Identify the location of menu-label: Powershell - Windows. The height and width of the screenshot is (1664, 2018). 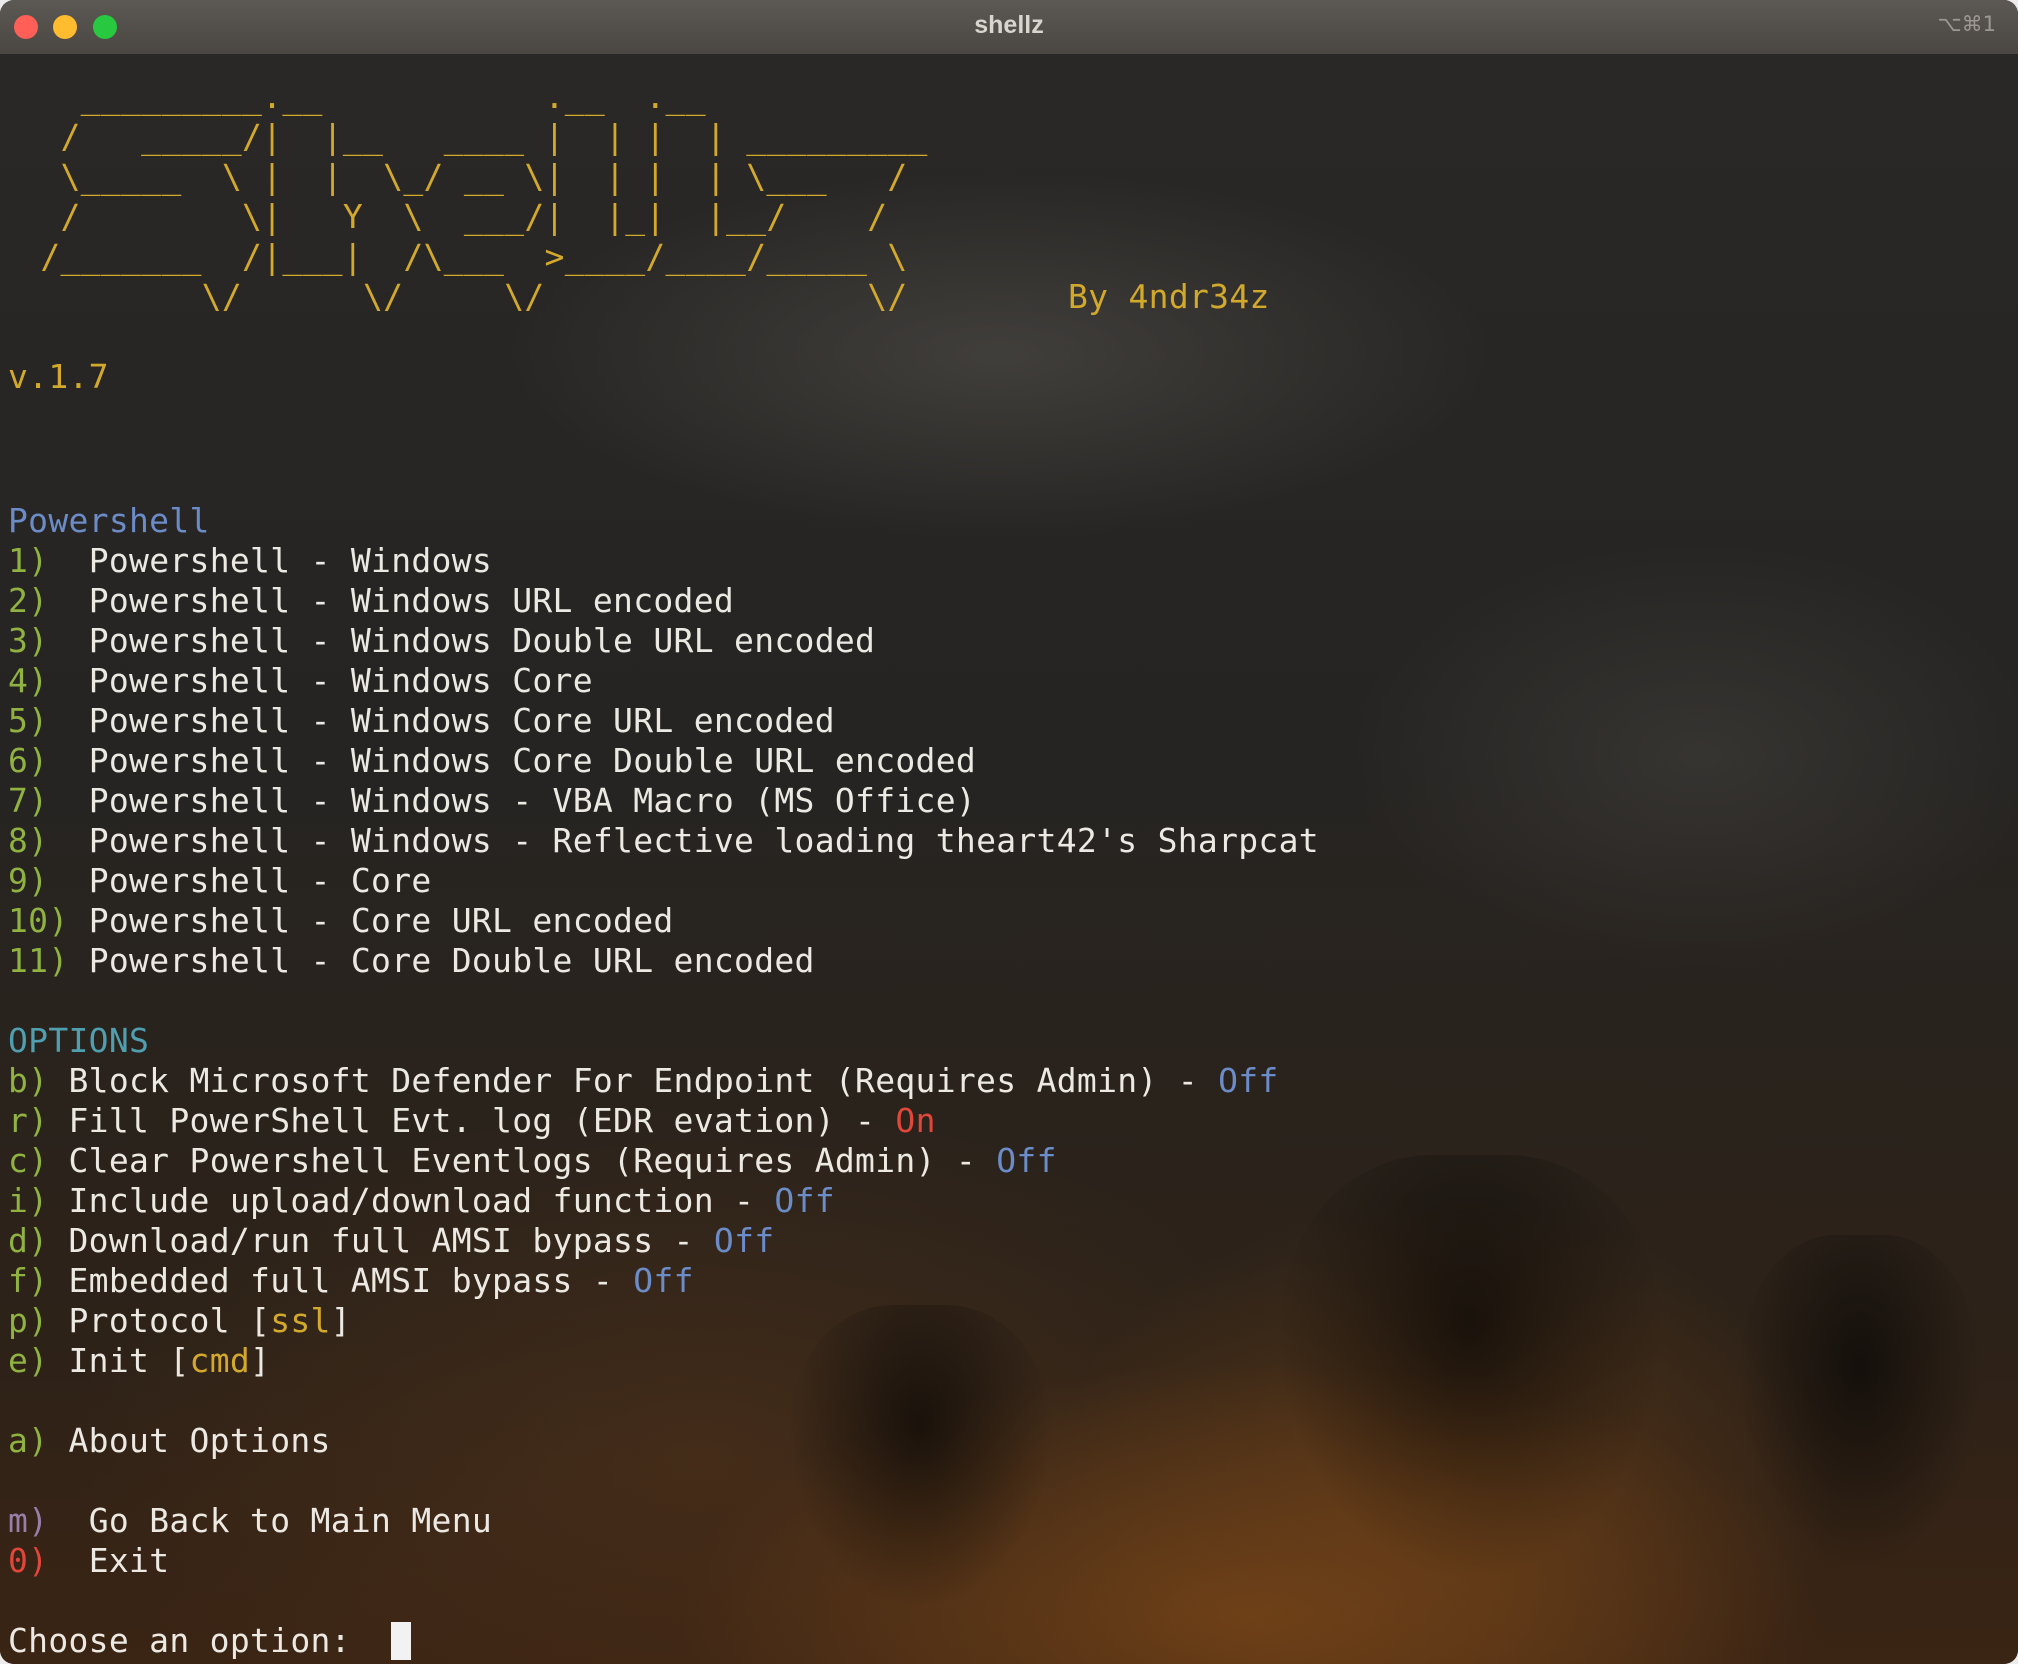
(290, 560).